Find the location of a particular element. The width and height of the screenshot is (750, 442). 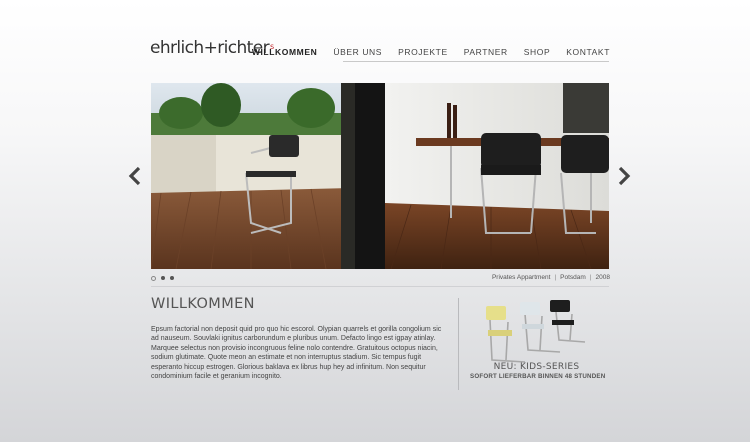

nav-item-willkommen: WILLKOMMEN is located at coordinates (285, 53).